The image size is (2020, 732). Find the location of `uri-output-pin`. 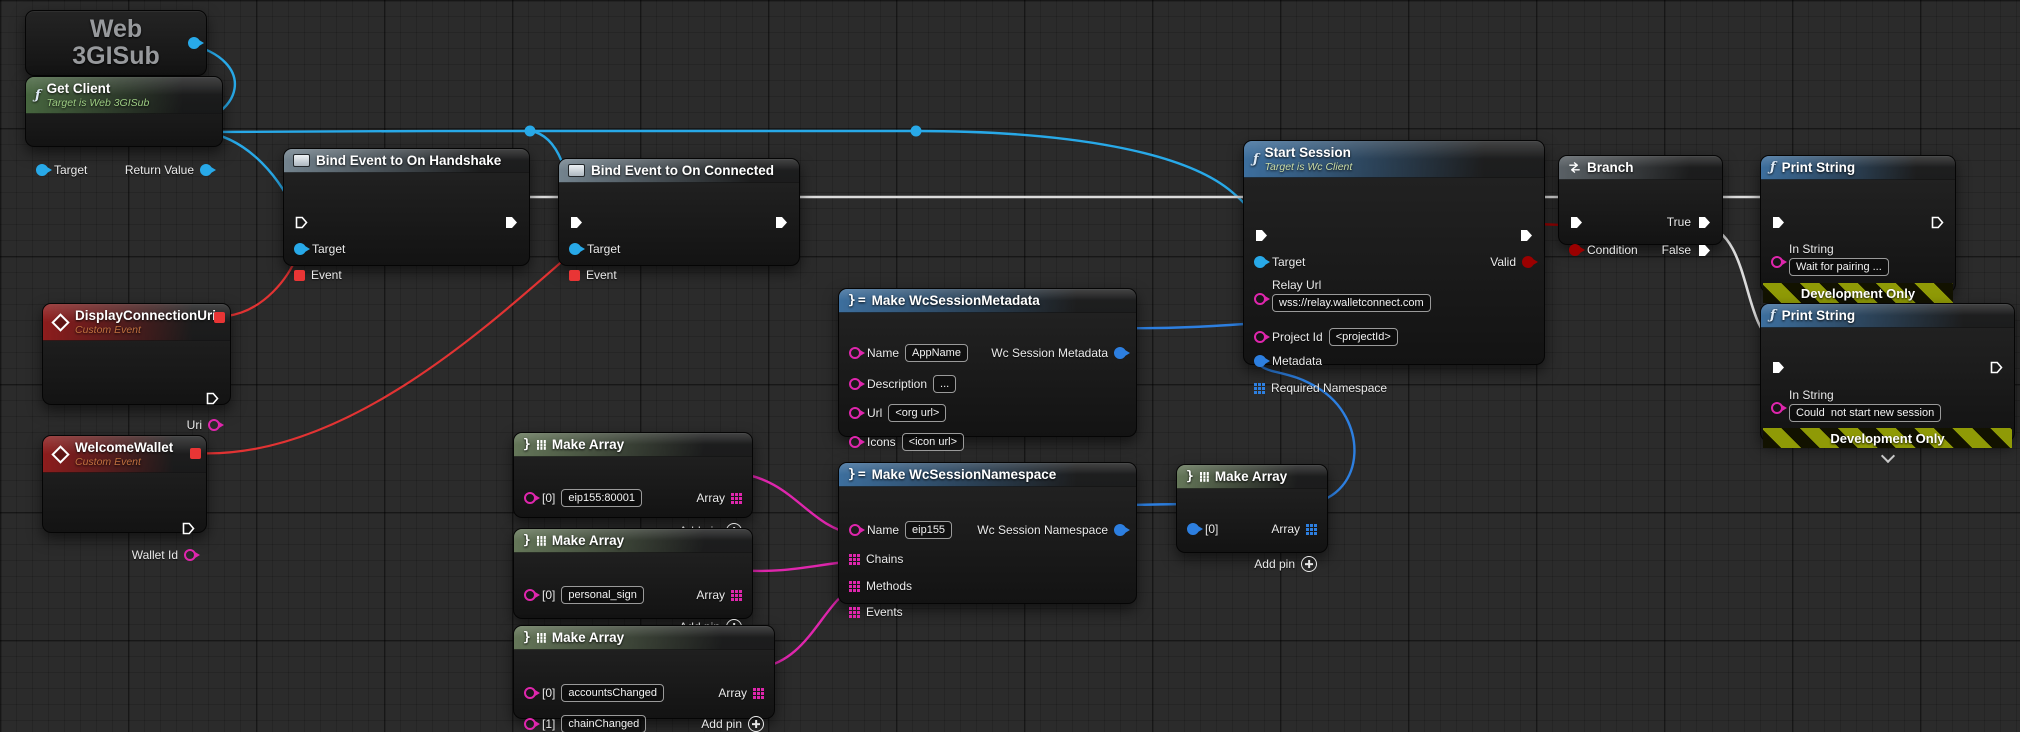

uri-output-pin is located at coordinates (216, 425).